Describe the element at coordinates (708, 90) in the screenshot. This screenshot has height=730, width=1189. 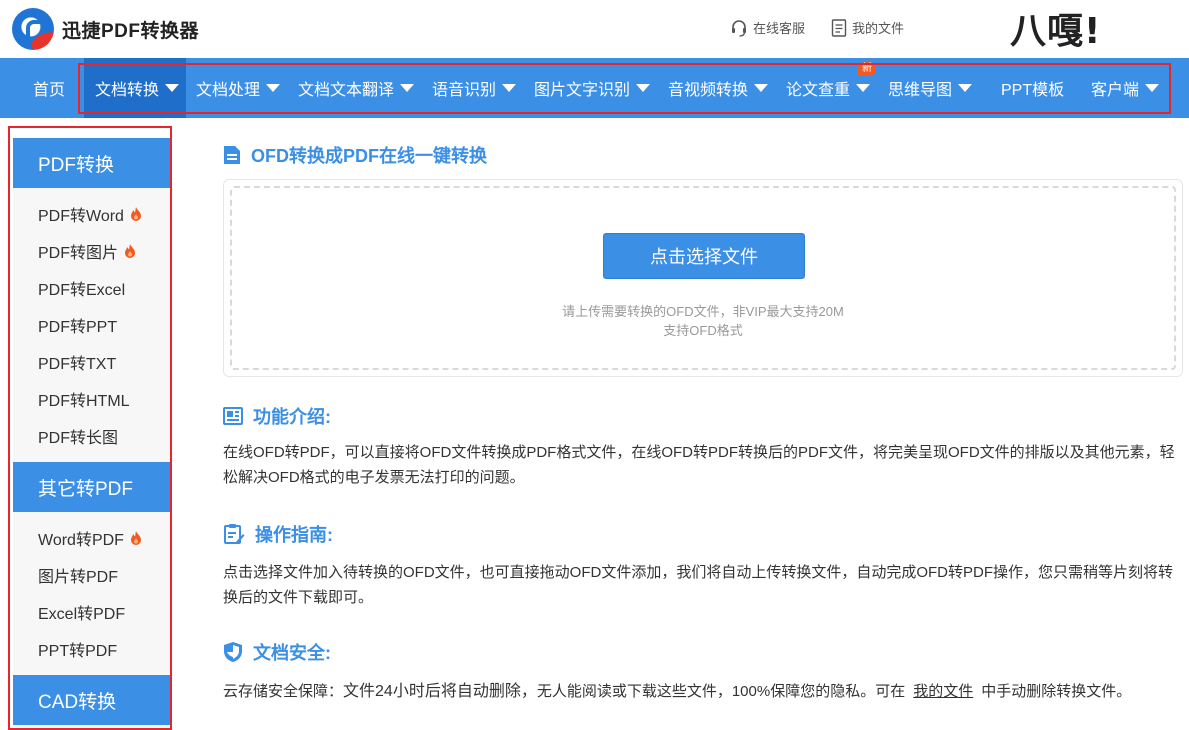
I see `nav-av-convert-label: 音视频转换` at that location.